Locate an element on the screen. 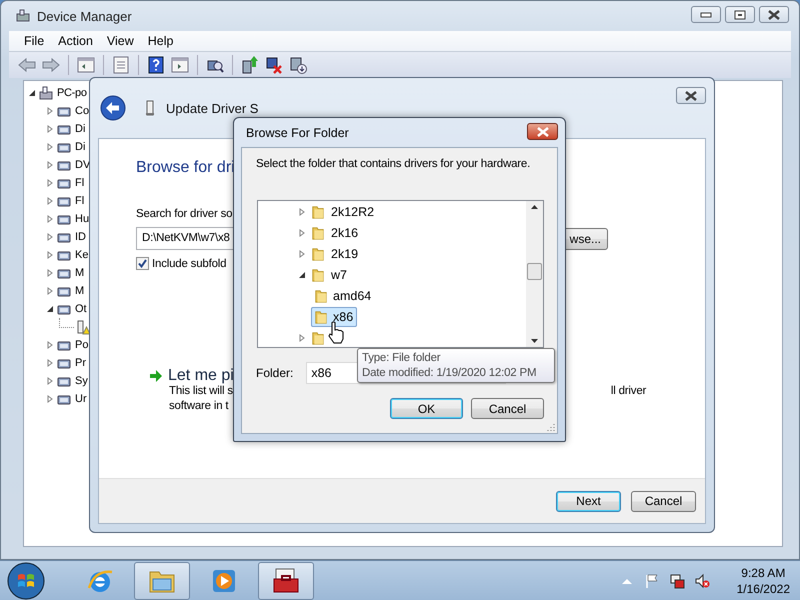 This screenshot has height=600, width=800. folder-item: w7 is located at coordinates (338, 275).